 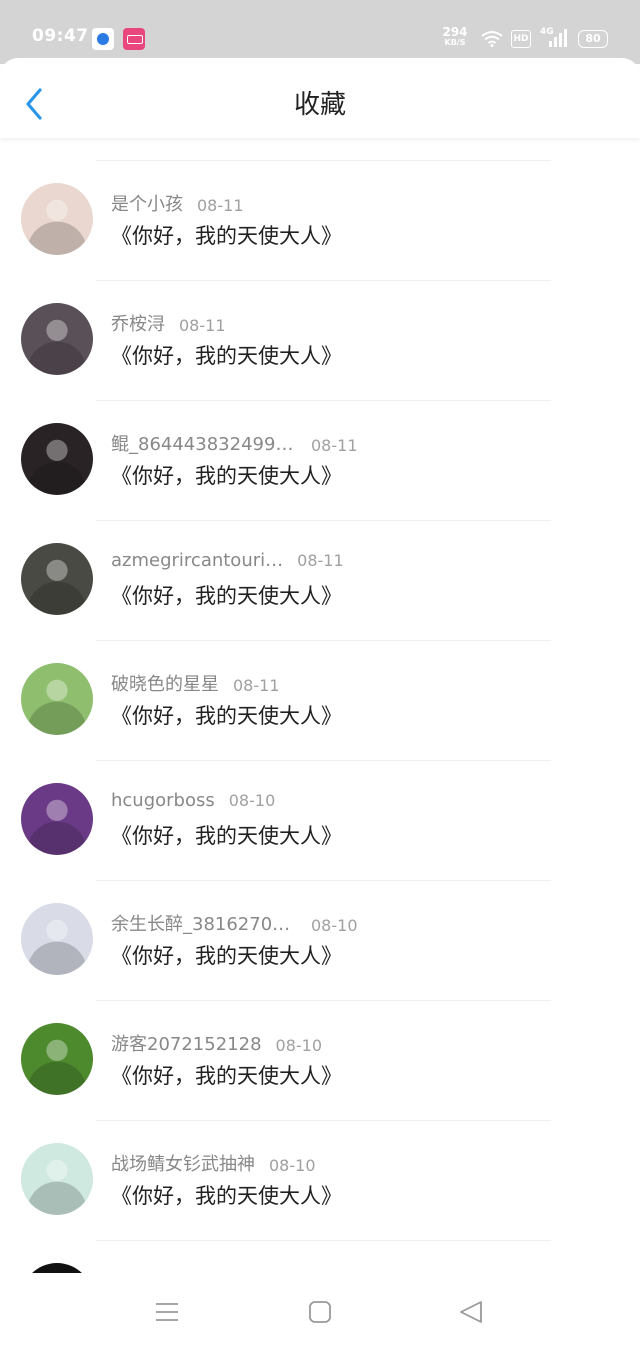 What do you see at coordinates (558, 38) in the screenshot?
I see `signal-icon` at bounding box center [558, 38].